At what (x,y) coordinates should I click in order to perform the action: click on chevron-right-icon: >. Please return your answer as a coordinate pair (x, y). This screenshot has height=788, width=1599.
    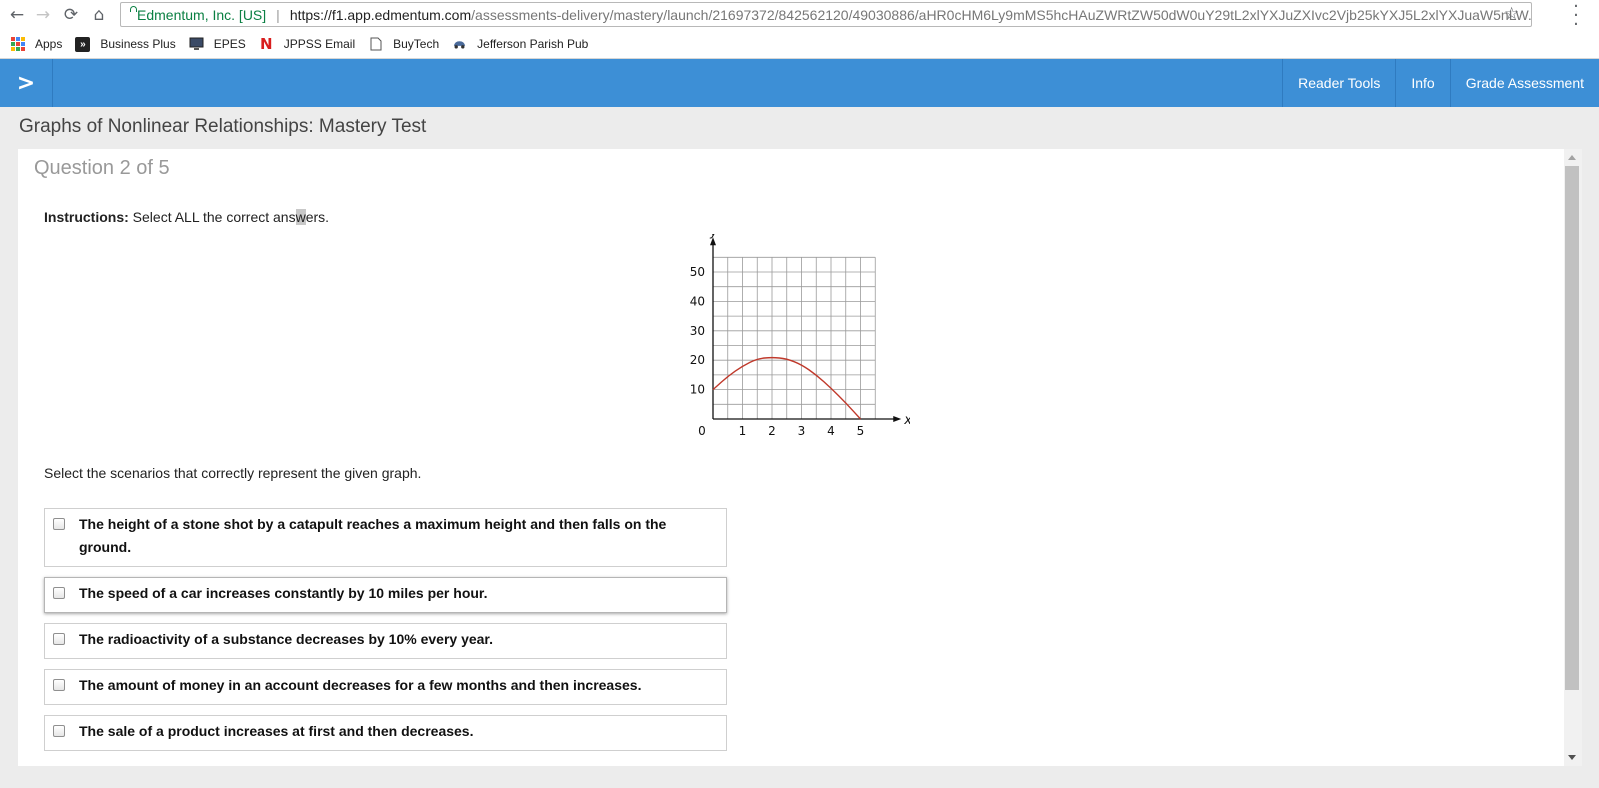
    Looking at the image, I should click on (26, 83).